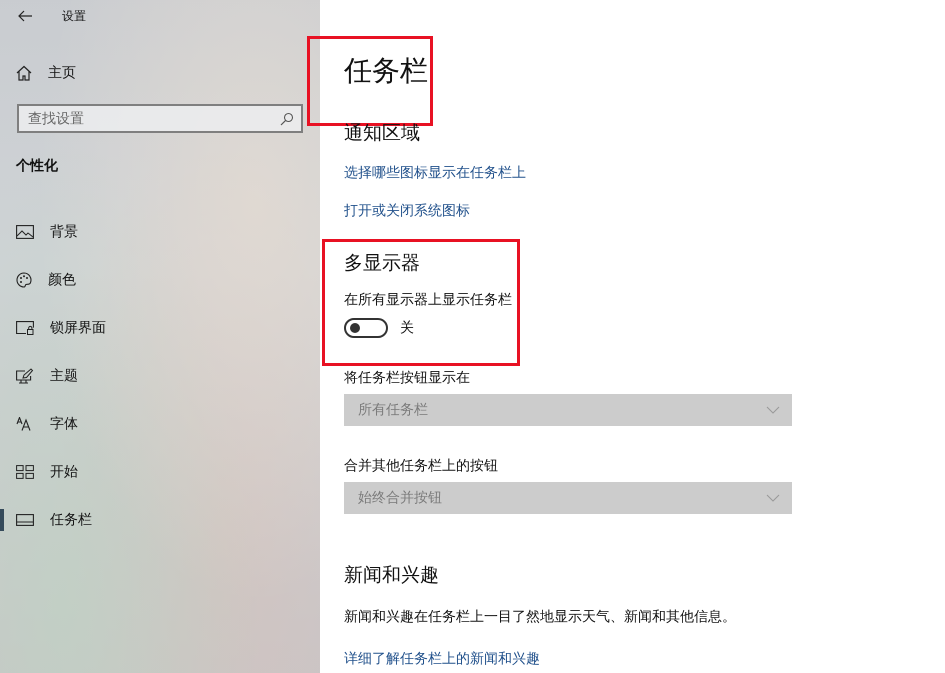  I want to click on start-icon, so click(25, 472).